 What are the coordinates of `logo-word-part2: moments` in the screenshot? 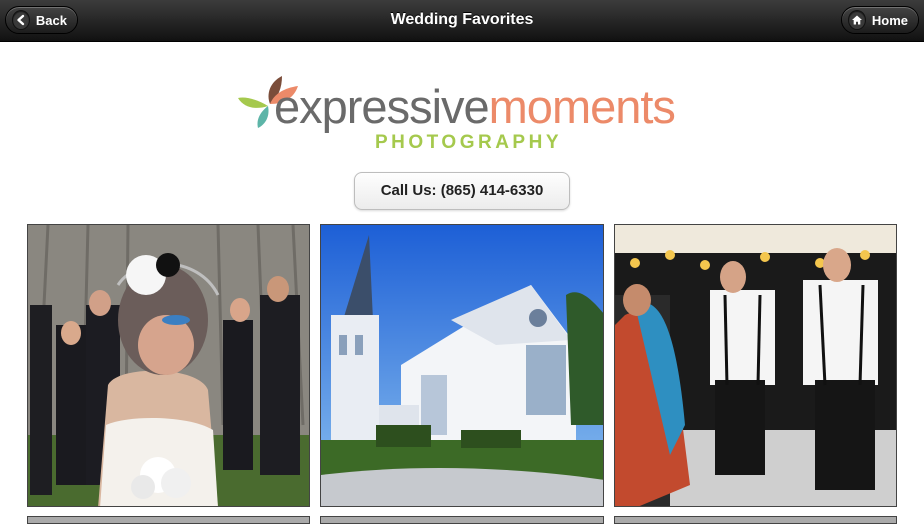 It's located at (582, 106).